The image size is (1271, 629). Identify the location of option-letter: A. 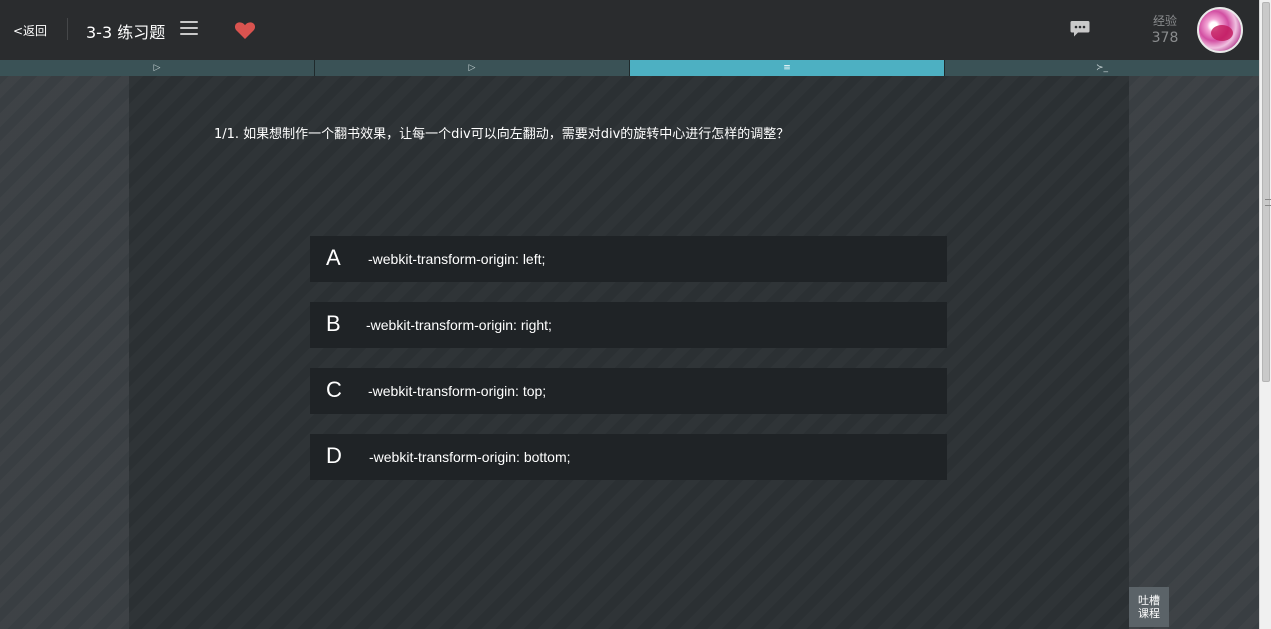
(333, 257).